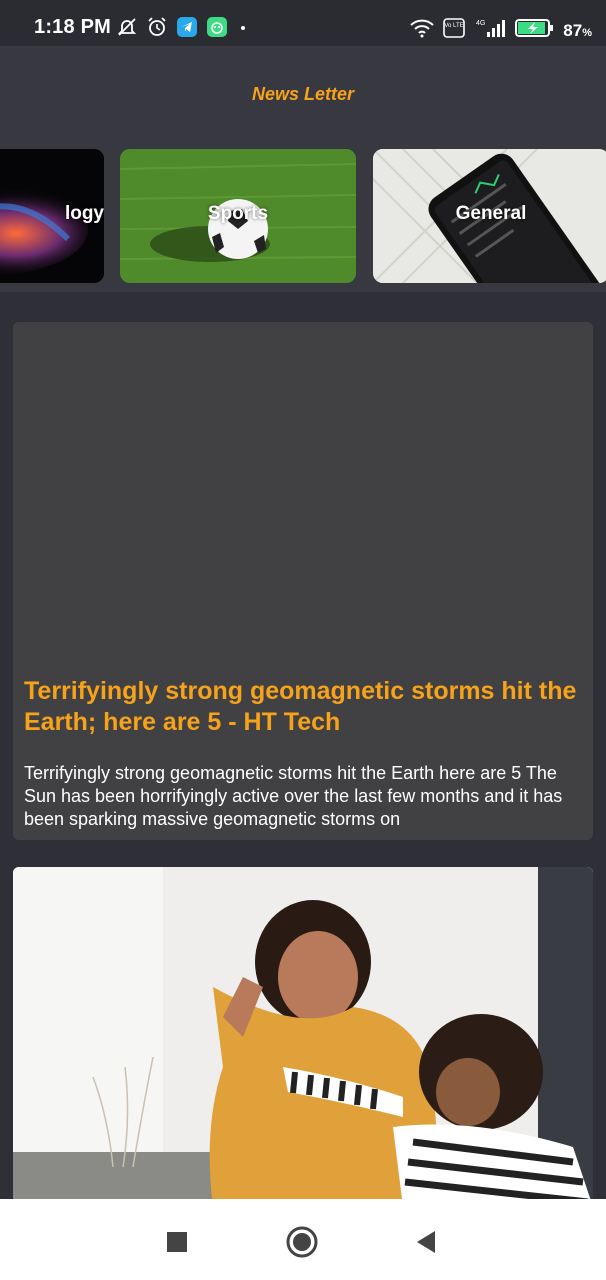 The image size is (606, 1280). I want to click on system-icons: Vo LTE 4G 87%, so click(500, 30).